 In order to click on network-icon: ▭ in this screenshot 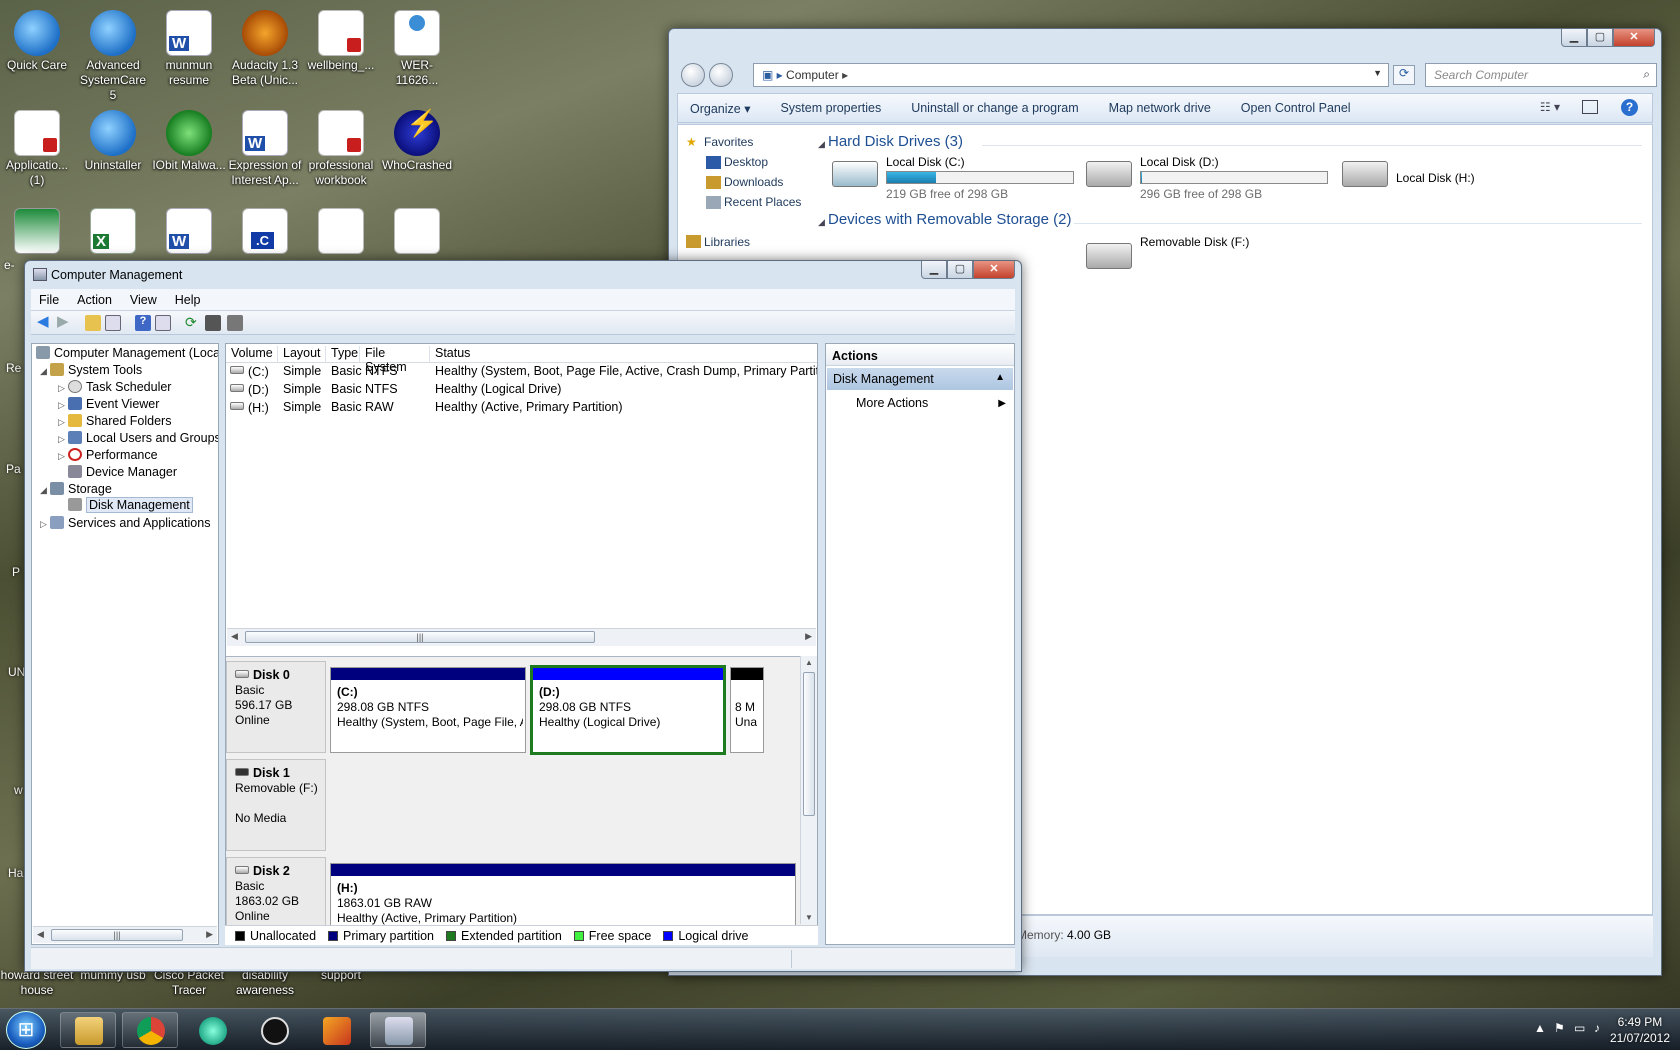, I will do `click(1581, 1028)`.